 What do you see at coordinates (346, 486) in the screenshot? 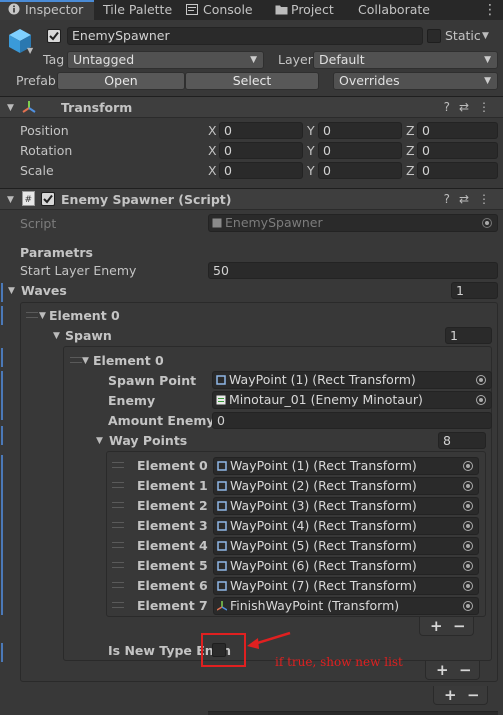
I see `waypoint-field: WayPoint (2) (Rect Transform)` at bounding box center [346, 486].